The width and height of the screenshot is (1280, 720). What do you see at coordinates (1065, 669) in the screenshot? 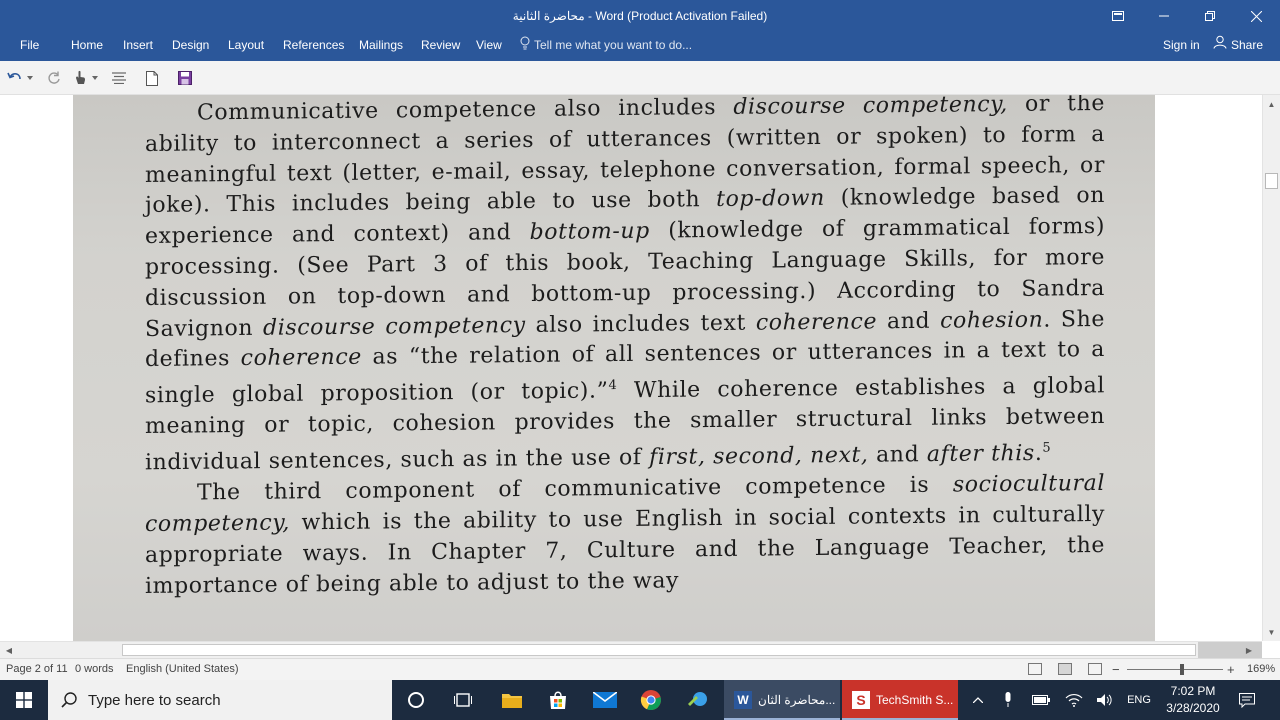
I see `print-layout-icon` at bounding box center [1065, 669].